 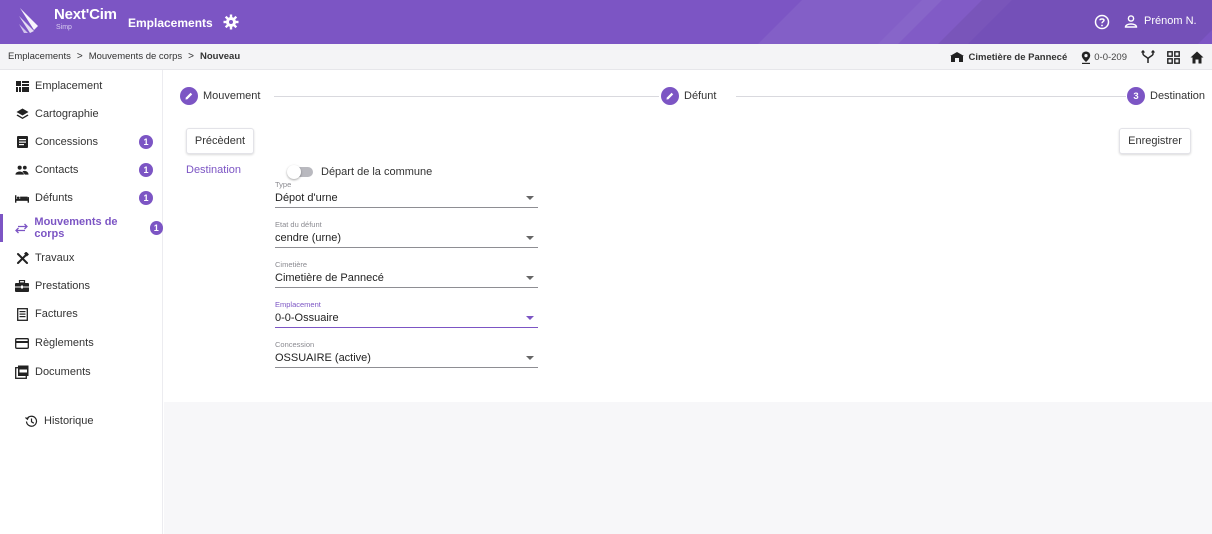 I want to click on etat-defunt-select: Etat du défunt cendre (urne), so click(x=406, y=234).